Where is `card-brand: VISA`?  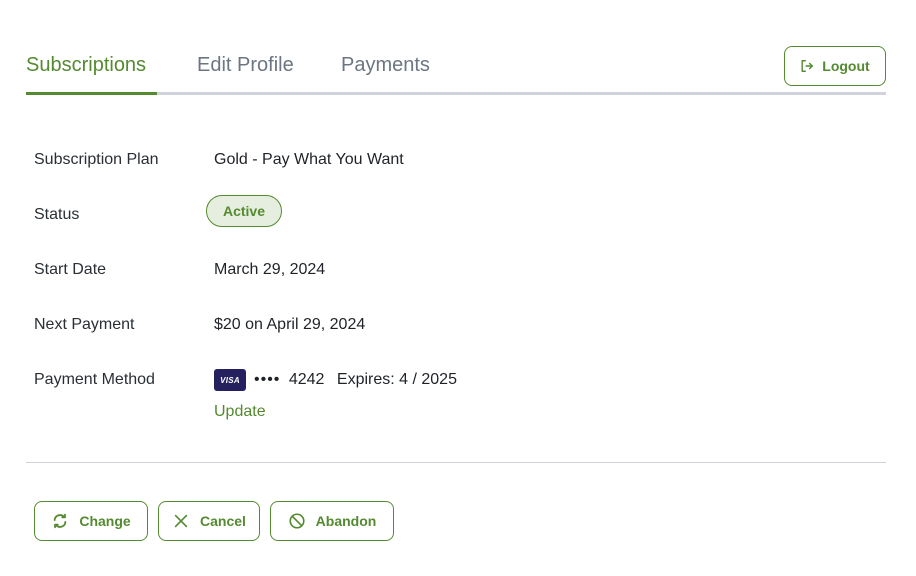
card-brand: VISA is located at coordinates (230, 380).